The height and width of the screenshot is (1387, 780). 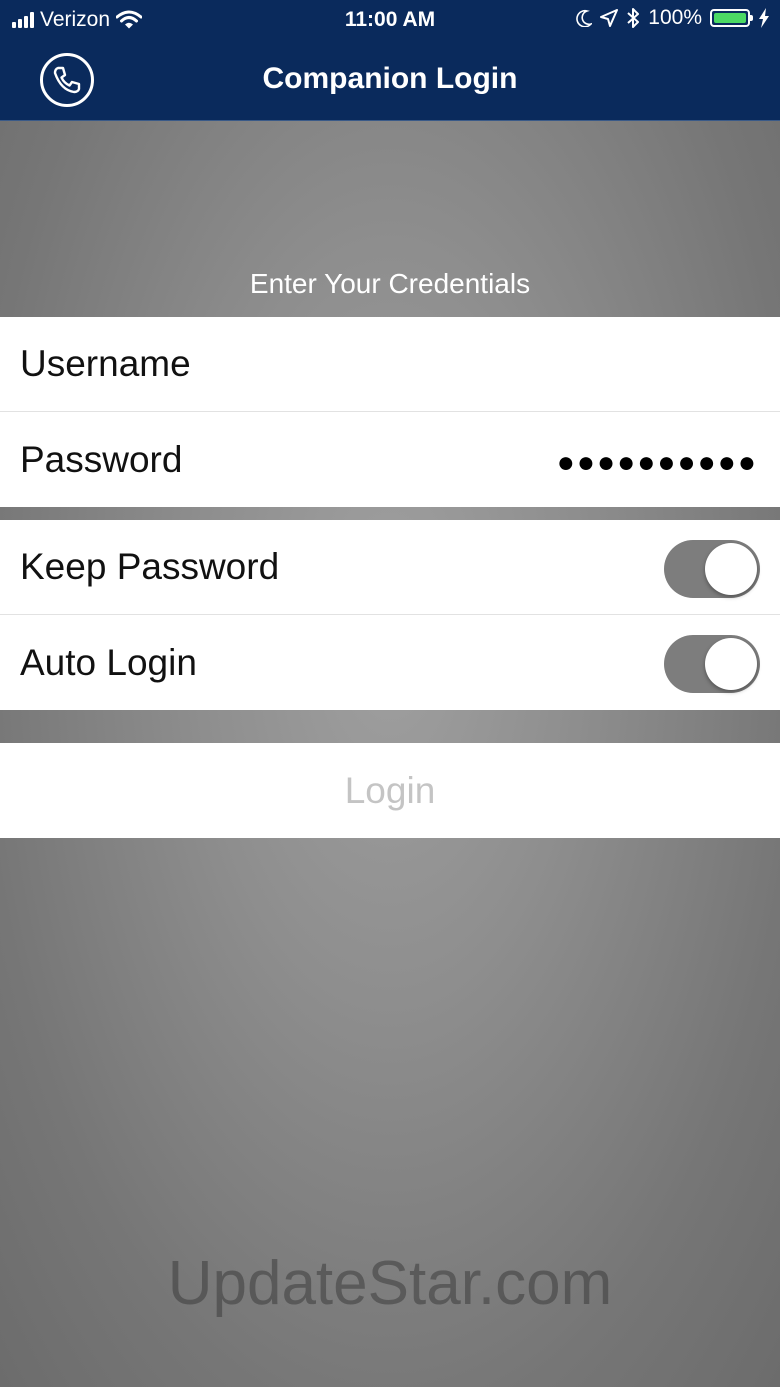 What do you see at coordinates (390, 283) in the screenshot?
I see `credentials-header: Enter Your Credentials` at bounding box center [390, 283].